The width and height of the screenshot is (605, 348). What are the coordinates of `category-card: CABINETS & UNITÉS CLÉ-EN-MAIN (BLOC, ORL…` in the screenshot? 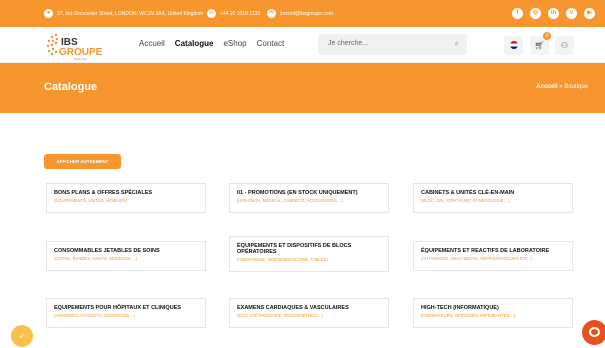 It's located at (493, 198).